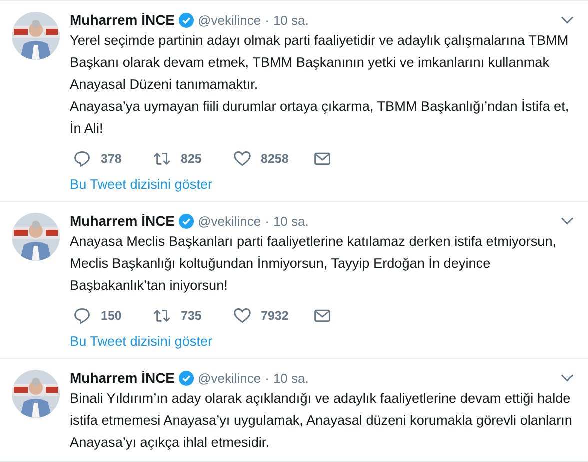  I want to click on like-count: 8258, so click(275, 159).